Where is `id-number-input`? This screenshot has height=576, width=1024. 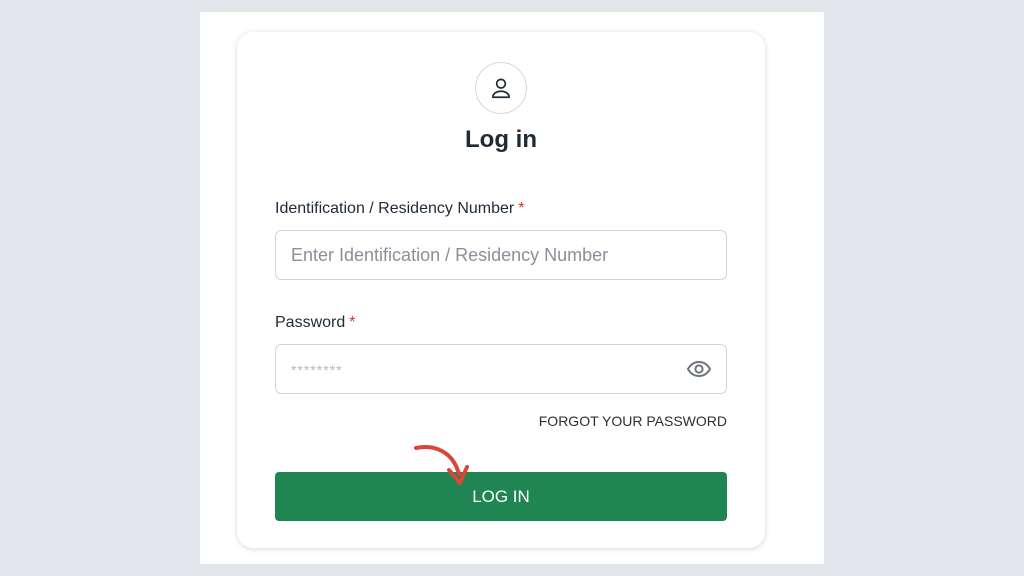 id-number-input is located at coordinates (501, 255).